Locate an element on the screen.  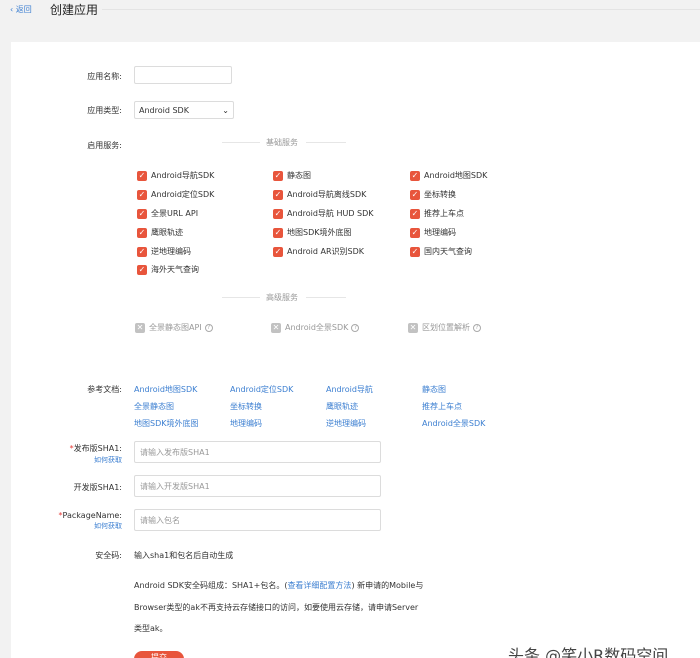
release-sha1-help-link: 如何获取 is located at coordinates (67, 460).